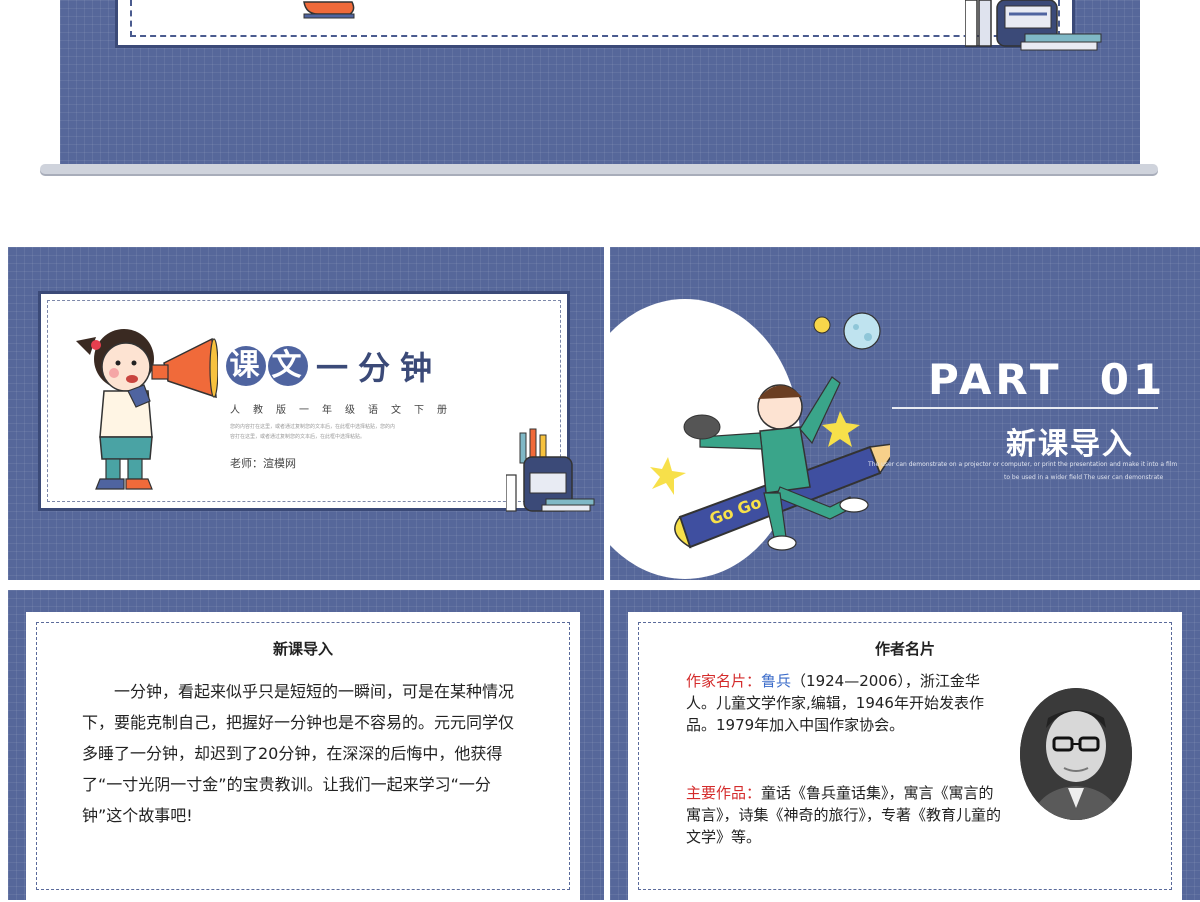 This screenshot has height=902, width=1200. What do you see at coordinates (147, 409) in the screenshot?
I see `girl-megaphone-illustration` at bounding box center [147, 409].